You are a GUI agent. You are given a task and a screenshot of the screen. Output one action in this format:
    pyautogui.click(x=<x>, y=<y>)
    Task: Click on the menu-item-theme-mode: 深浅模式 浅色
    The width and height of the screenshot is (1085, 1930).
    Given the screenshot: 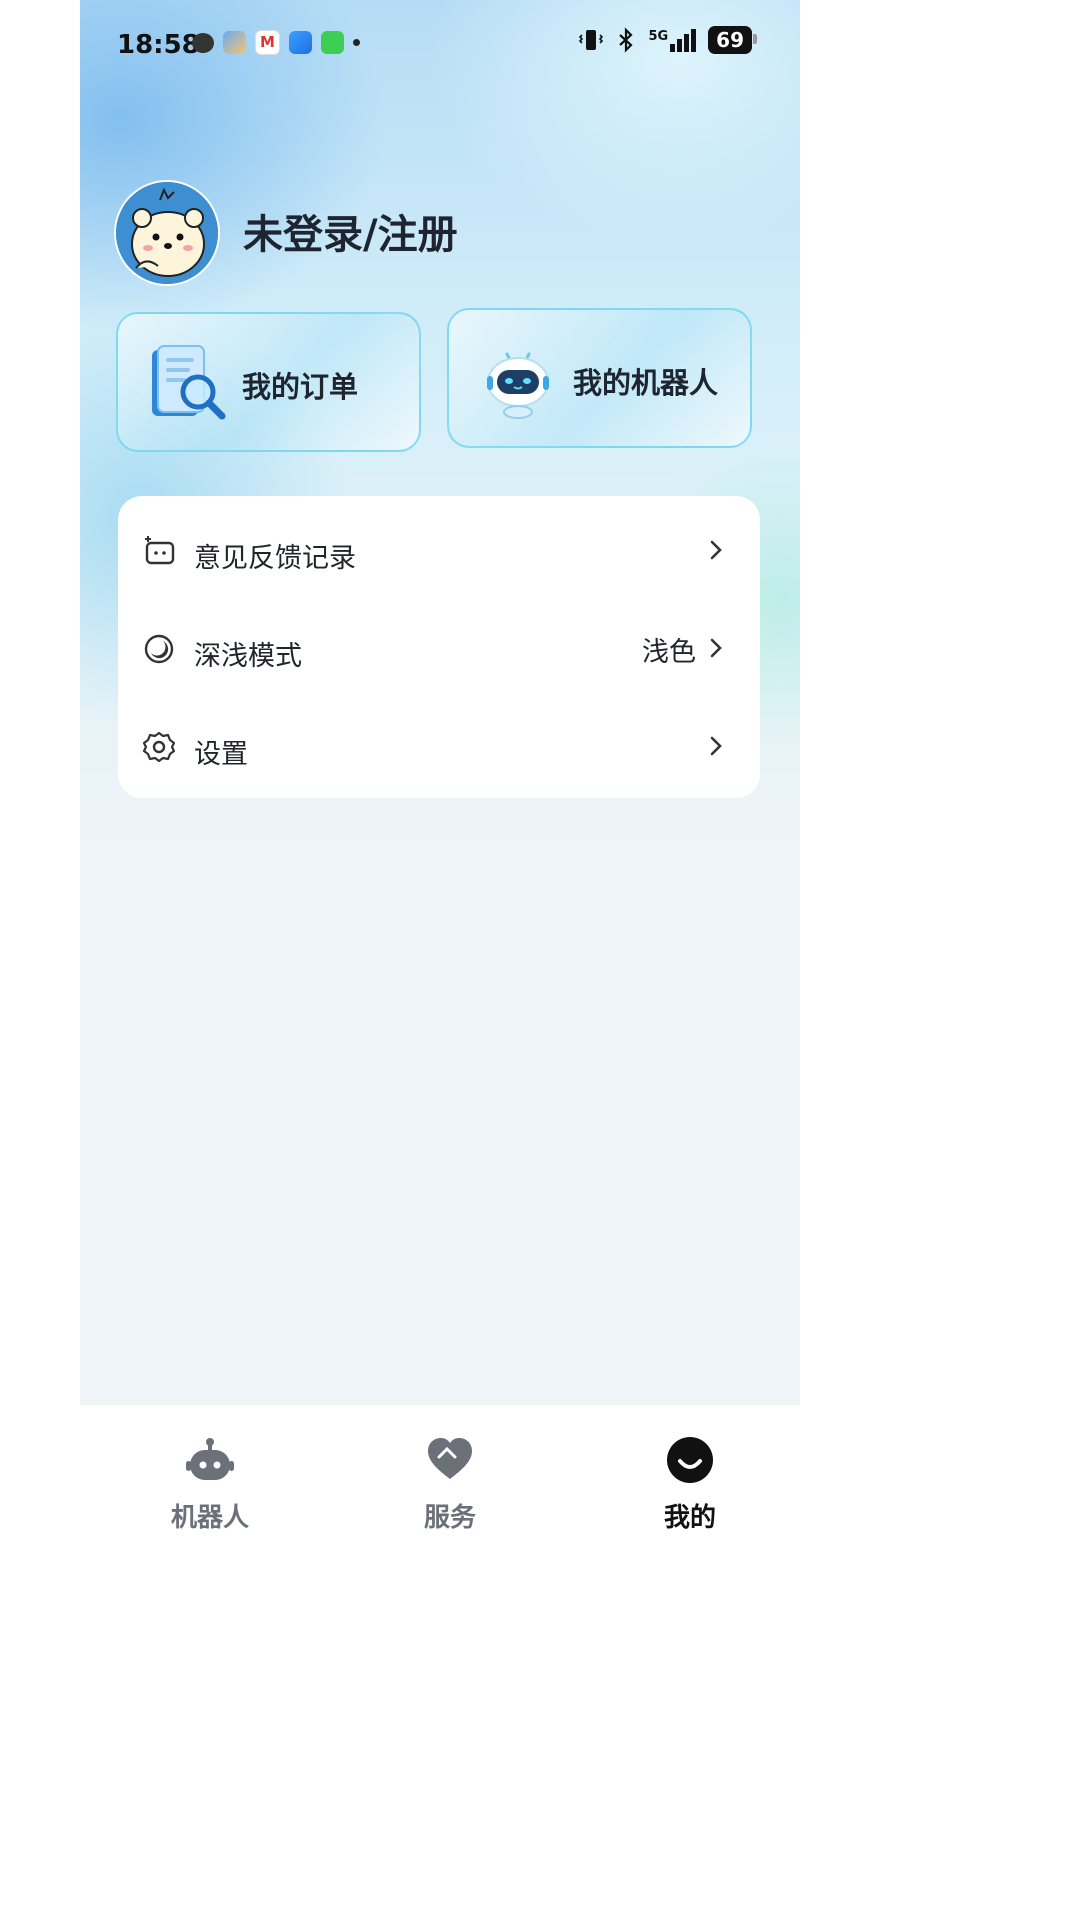 What is the action you would take?
    pyautogui.click(x=439, y=647)
    